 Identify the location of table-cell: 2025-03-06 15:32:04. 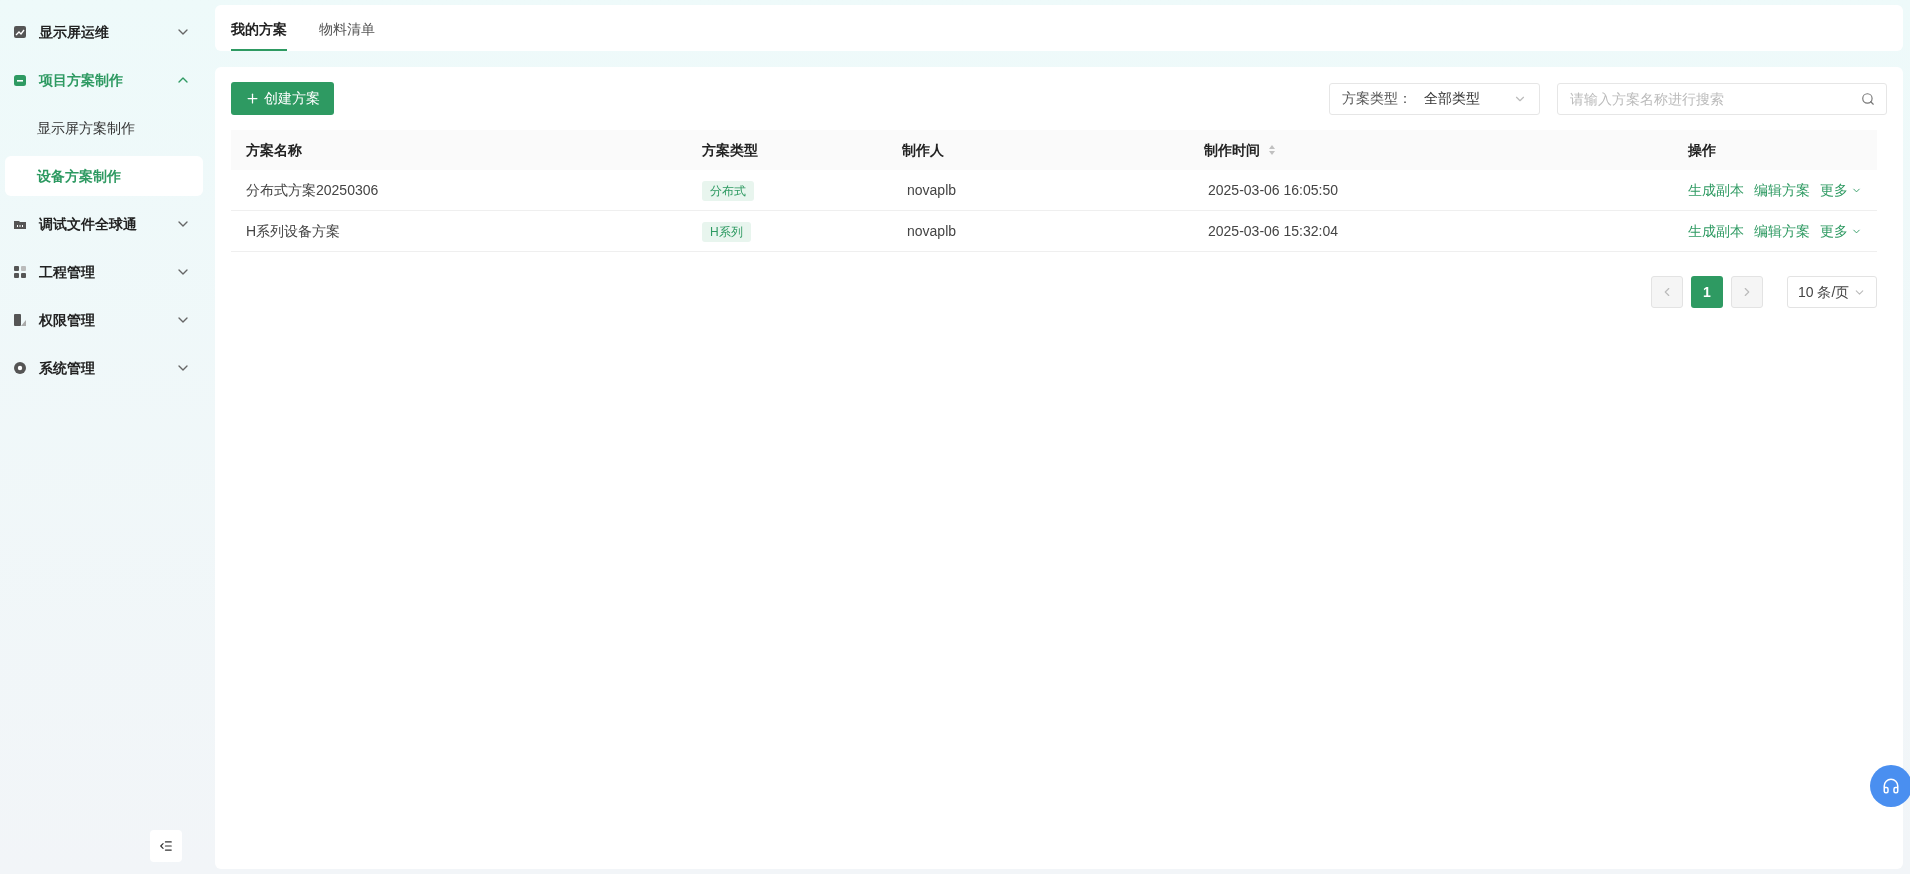
(1273, 230).